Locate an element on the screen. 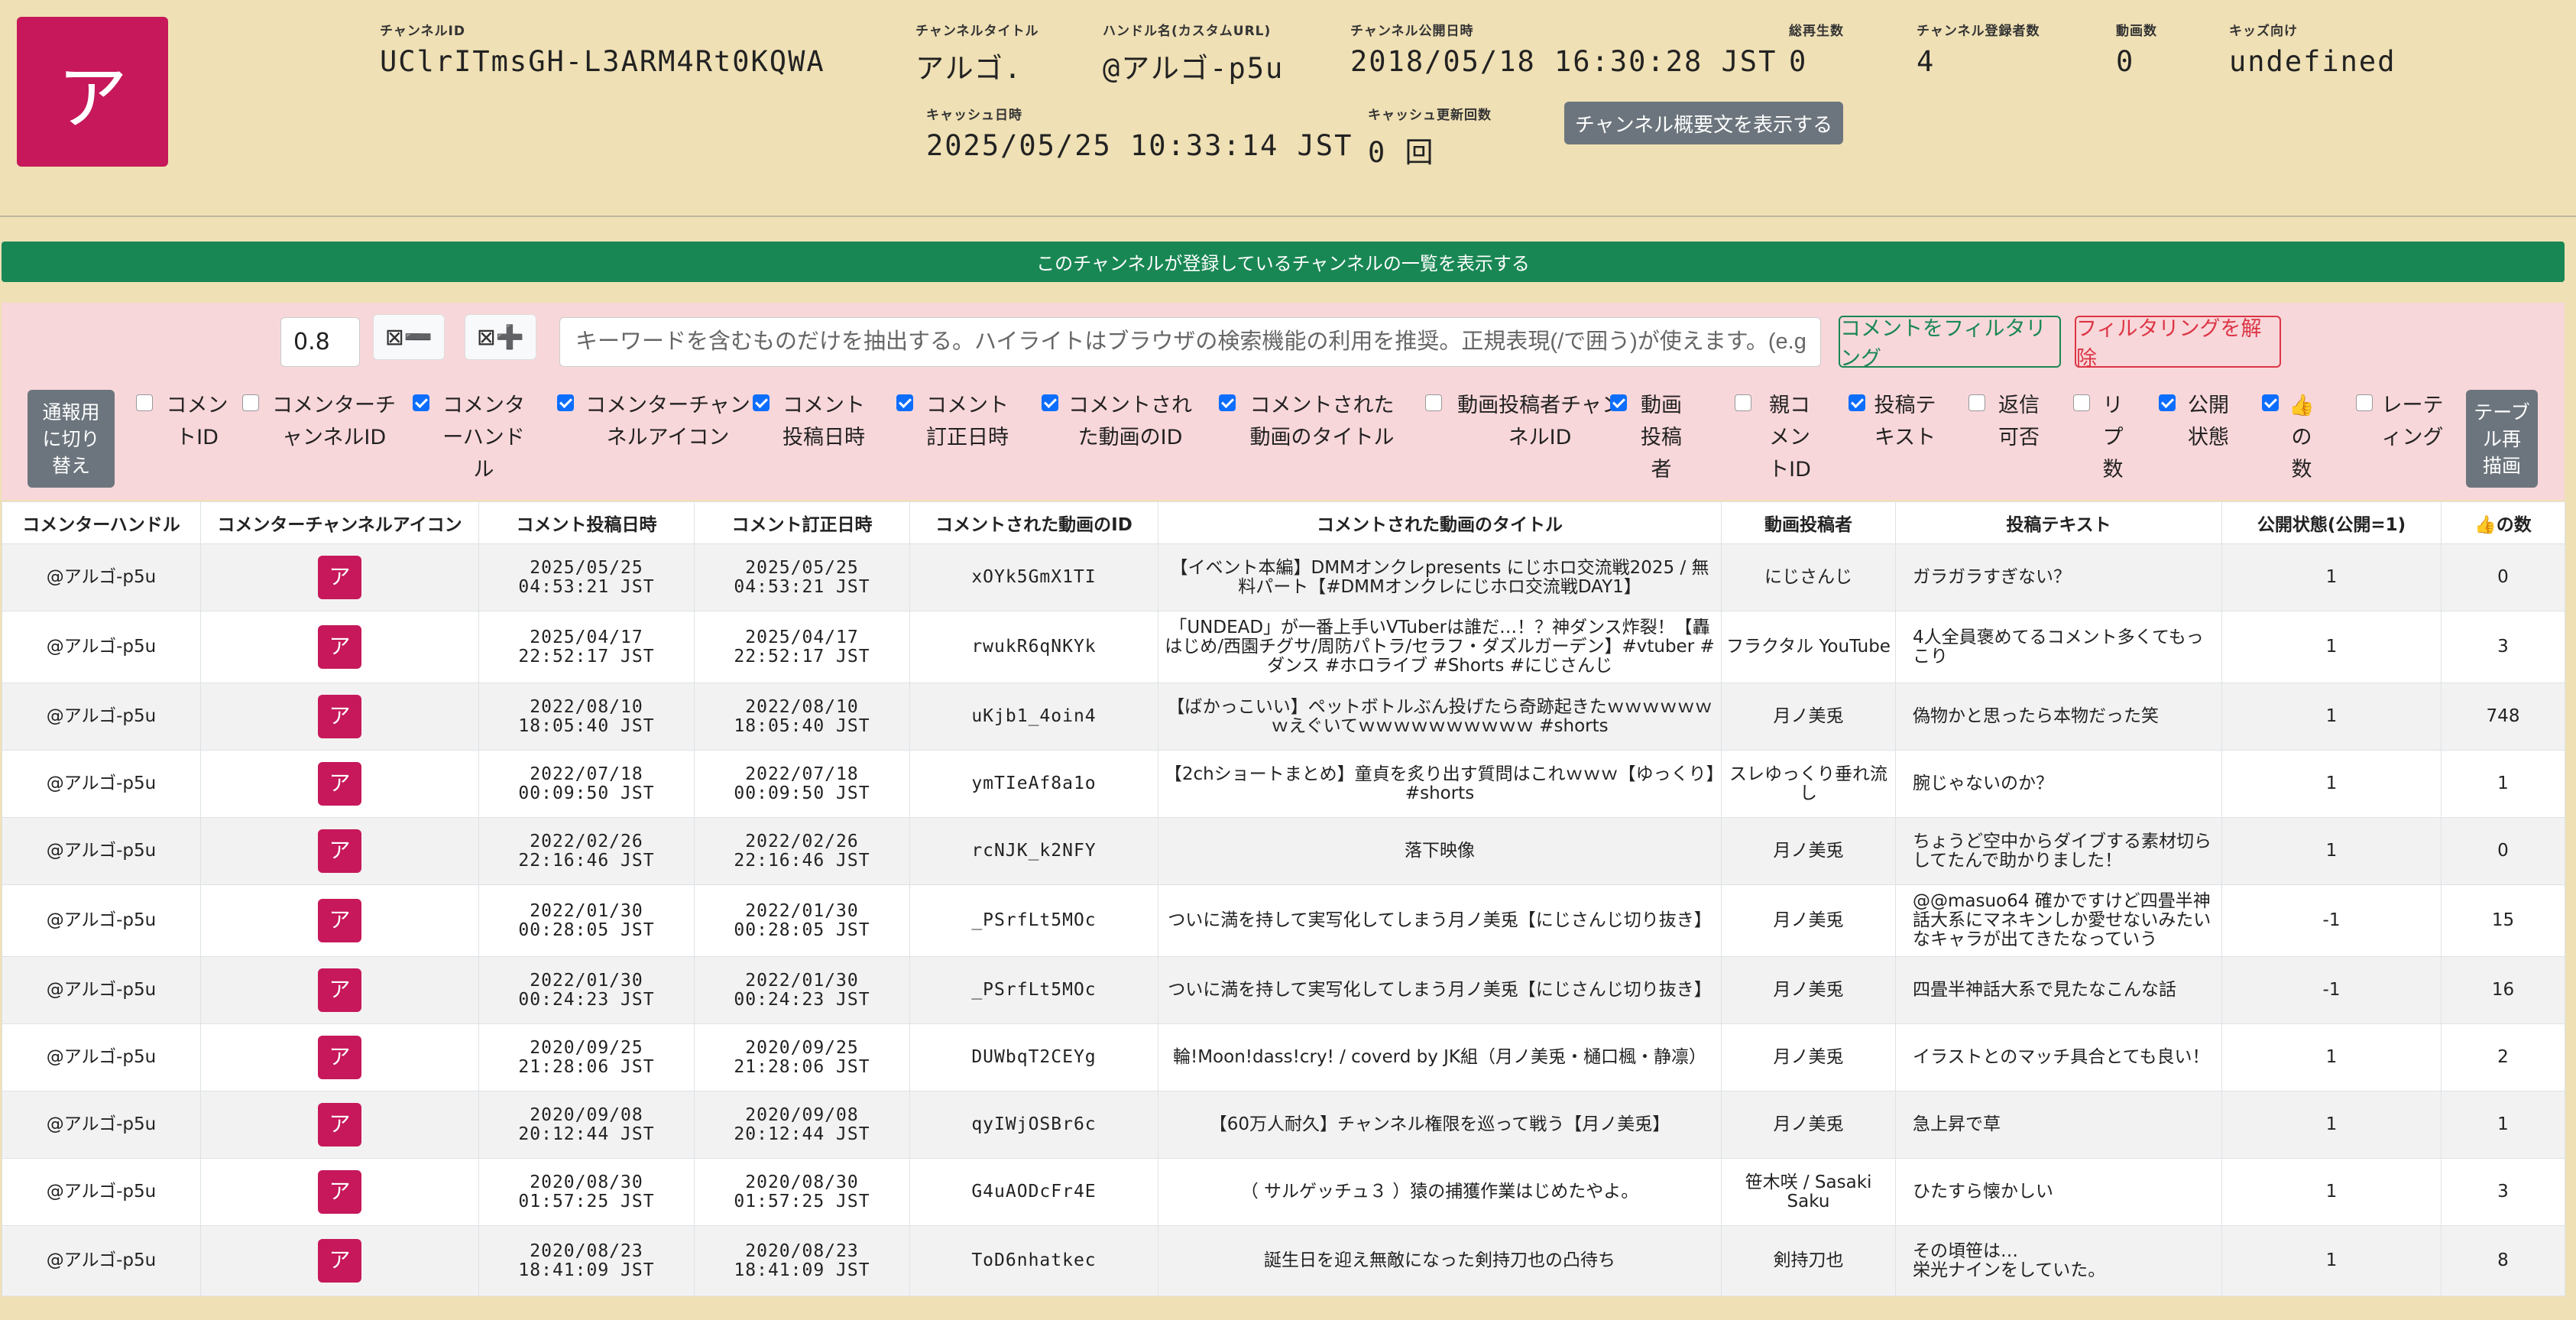 The height and width of the screenshot is (1320, 2576). filter-comments-button: コメントをフィルタリング is located at coordinates (1950, 344).